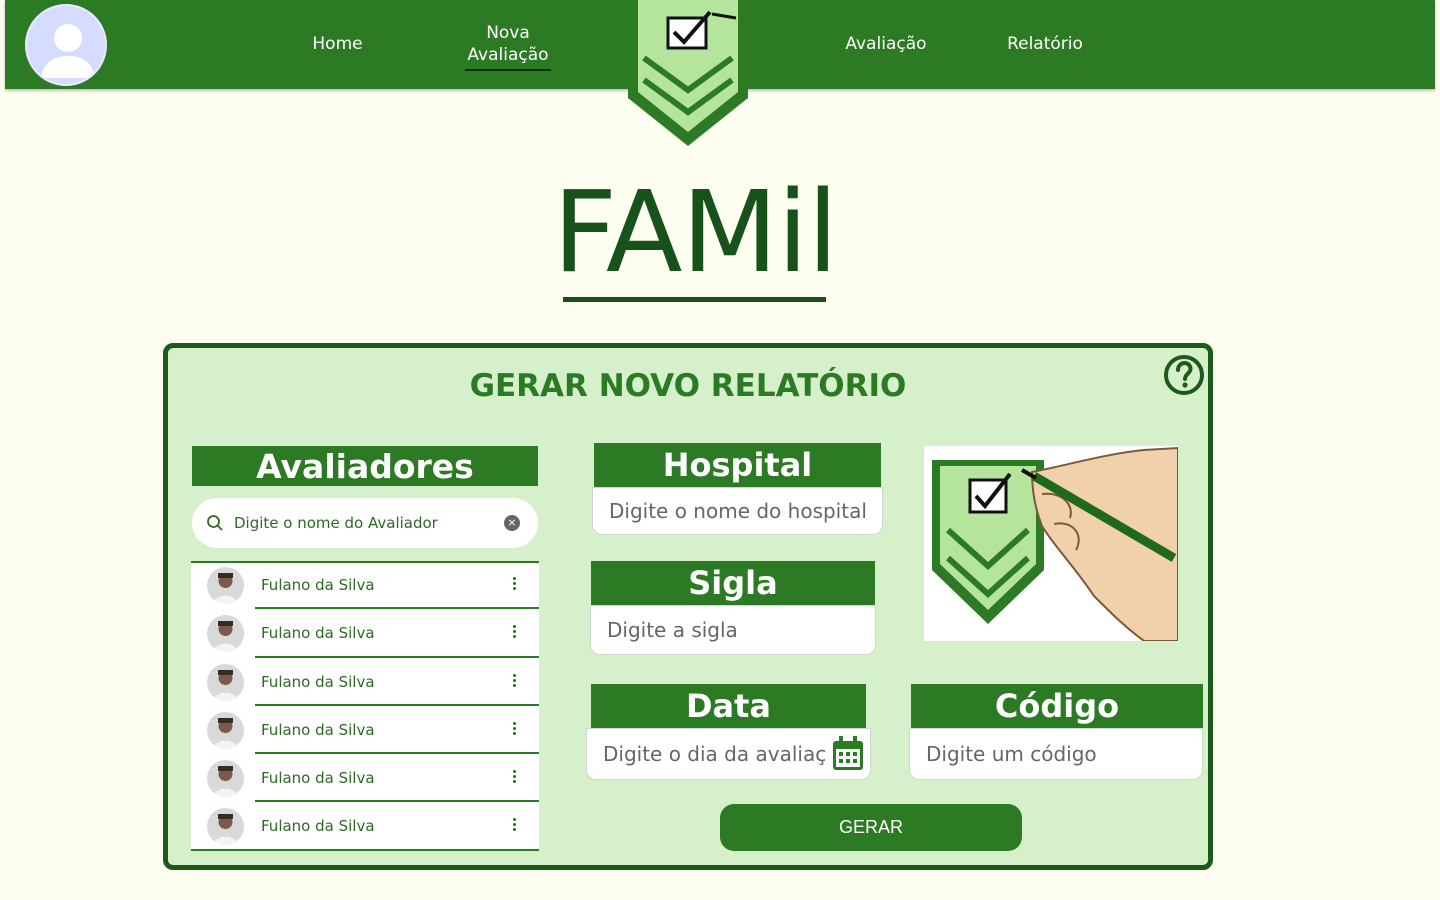  Describe the element at coordinates (848, 754) in the screenshot. I see `calendar-icon` at that location.